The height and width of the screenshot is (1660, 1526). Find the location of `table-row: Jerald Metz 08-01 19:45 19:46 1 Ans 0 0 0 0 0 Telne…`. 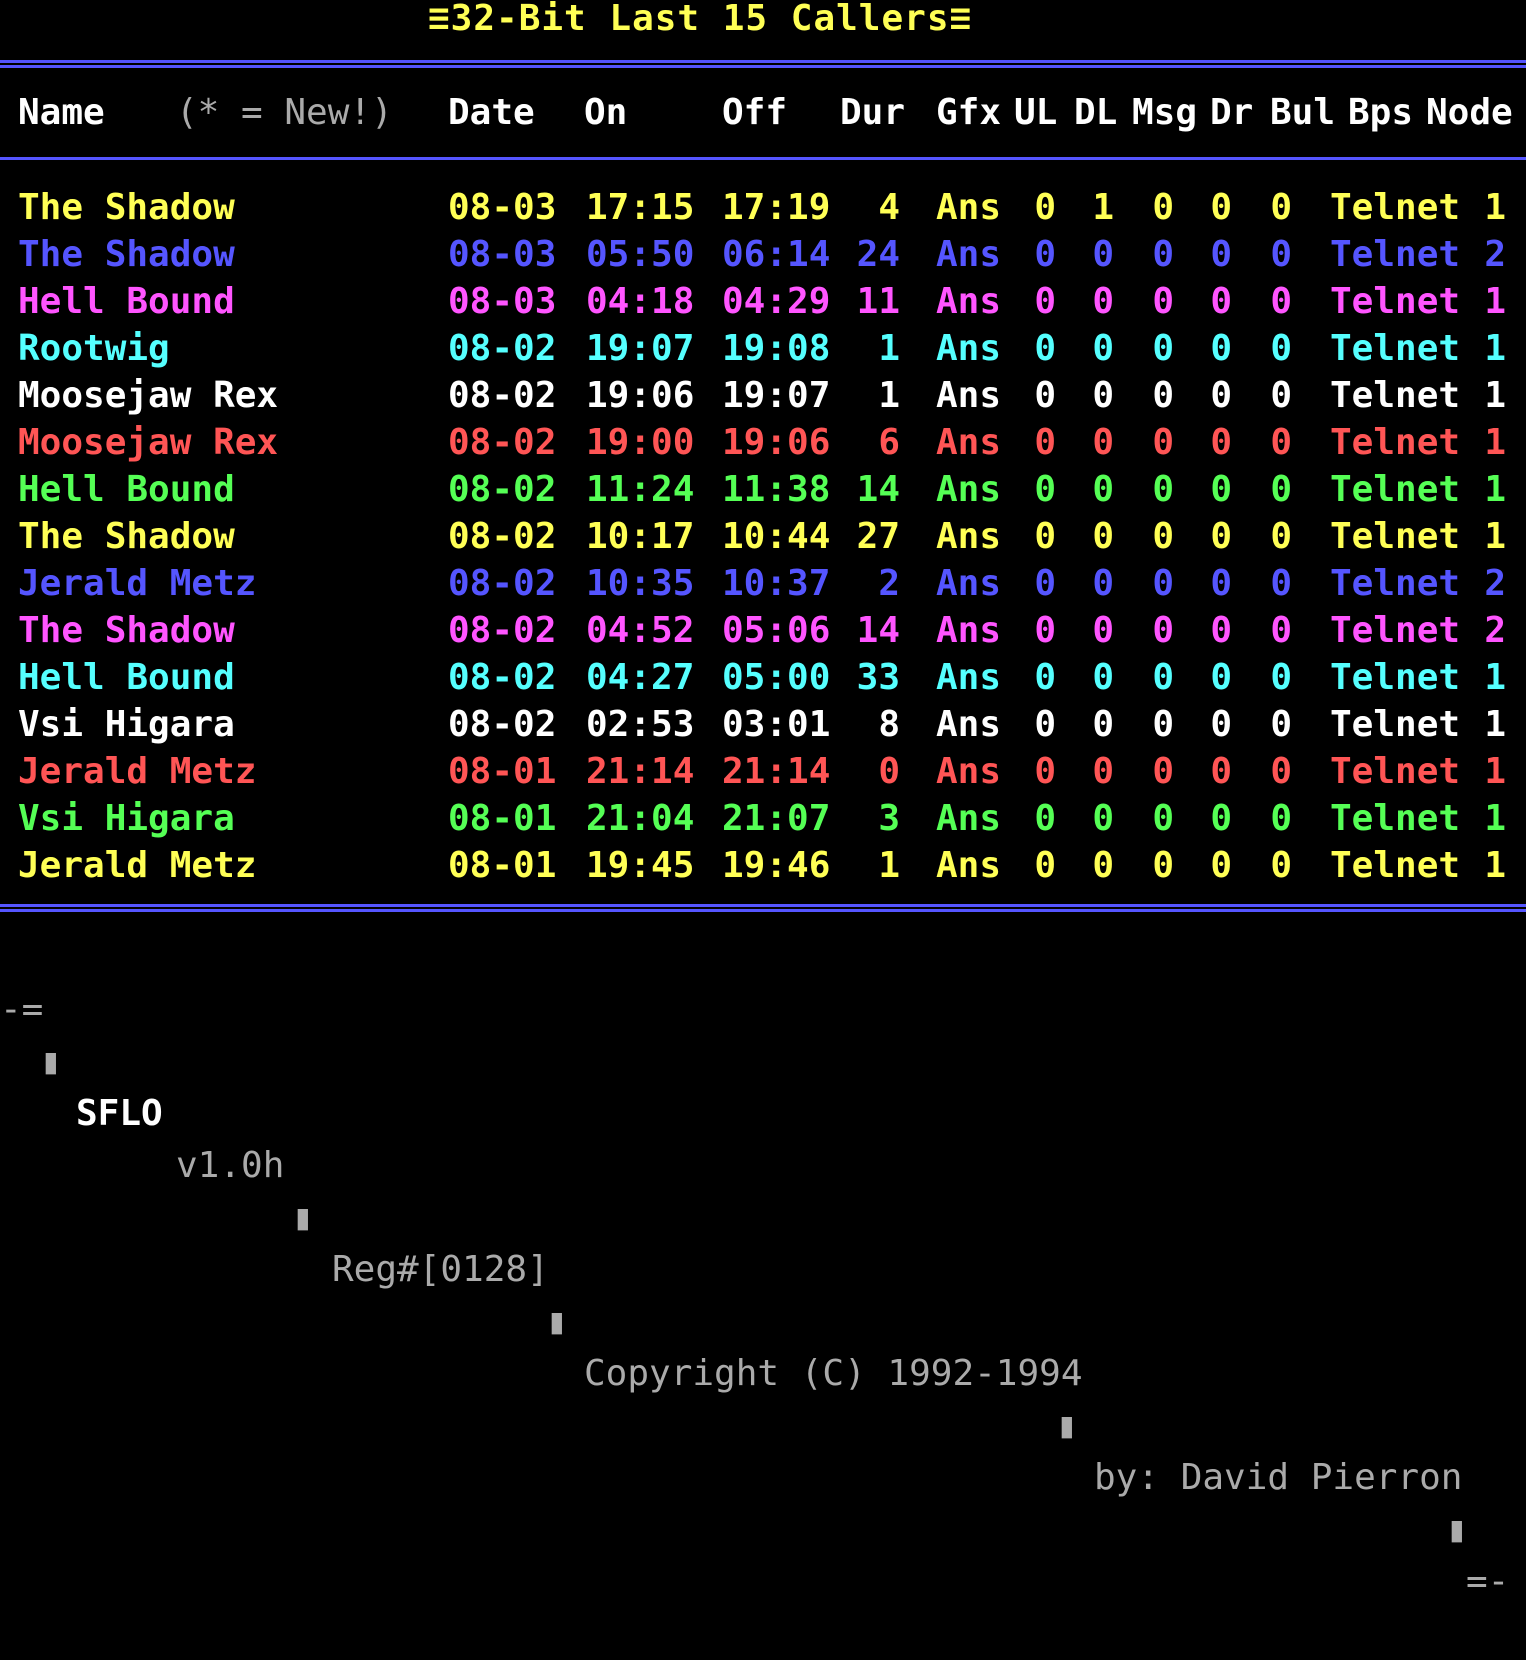

table-row: Jerald Metz 08-01 19:45 19:46 1 Ans 0 0 0 0 0 Telne… is located at coordinates (763, 865).